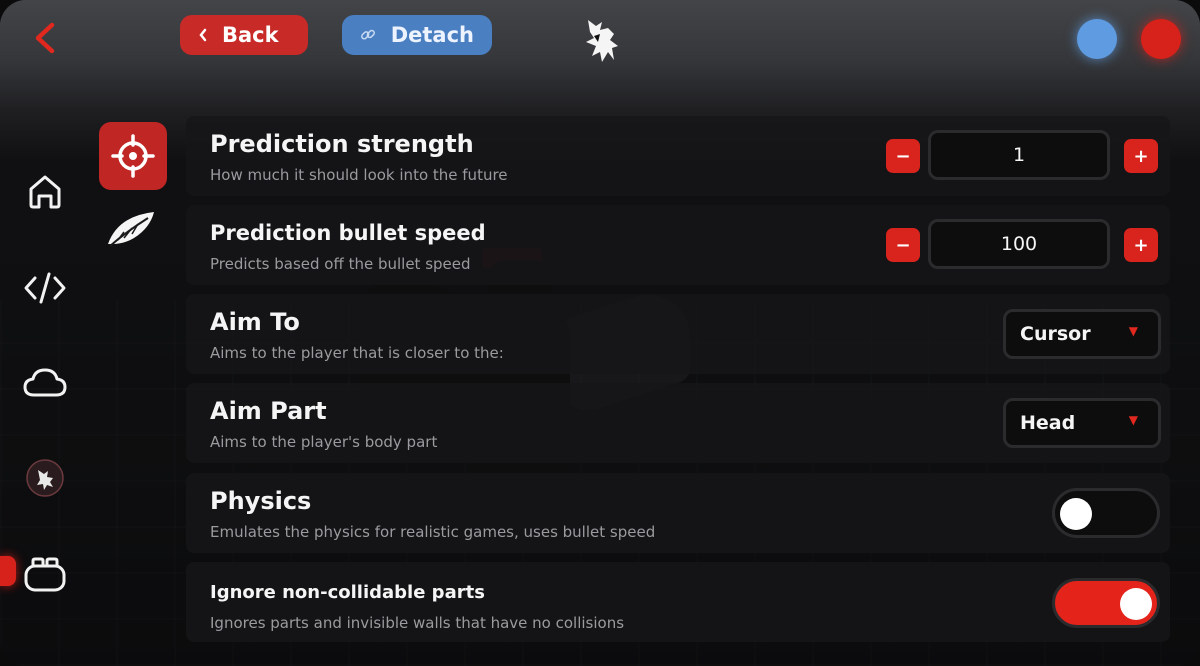 The height and width of the screenshot is (666, 1200). What do you see at coordinates (8, 571) in the screenshot?
I see `active-nav-indicator` at bounding box center [8, 571].